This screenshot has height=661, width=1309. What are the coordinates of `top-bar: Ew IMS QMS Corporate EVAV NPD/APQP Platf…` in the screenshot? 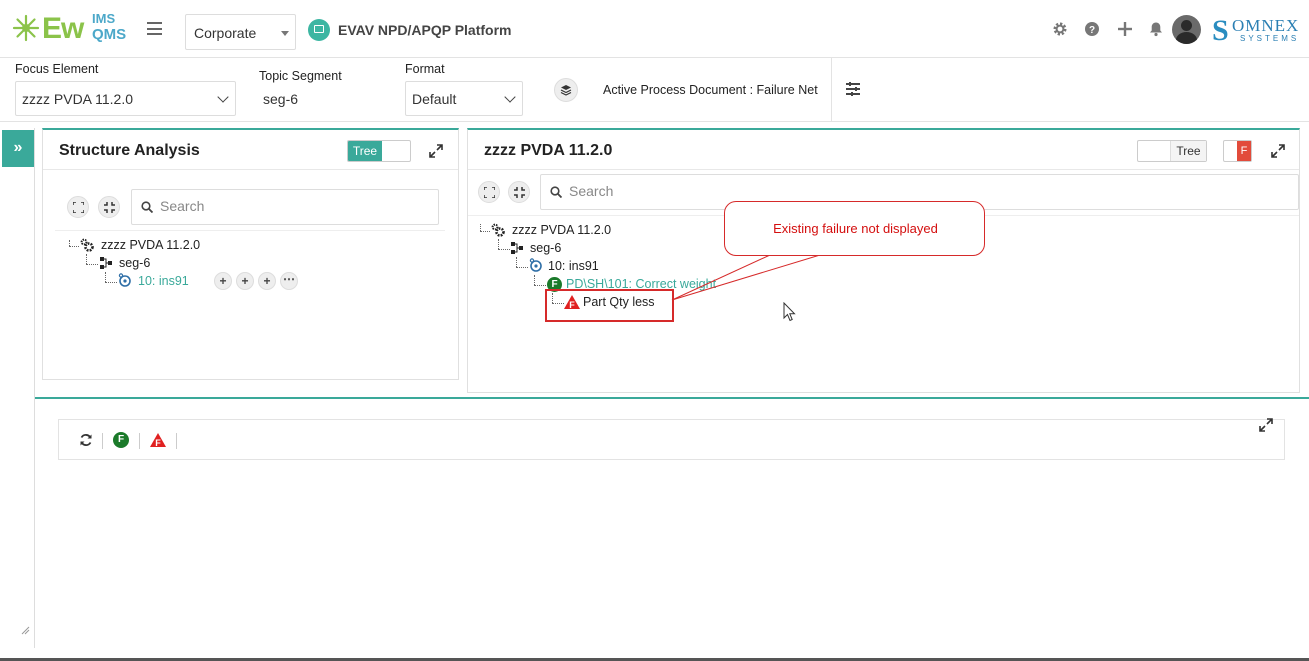 It's located at (654, 29).